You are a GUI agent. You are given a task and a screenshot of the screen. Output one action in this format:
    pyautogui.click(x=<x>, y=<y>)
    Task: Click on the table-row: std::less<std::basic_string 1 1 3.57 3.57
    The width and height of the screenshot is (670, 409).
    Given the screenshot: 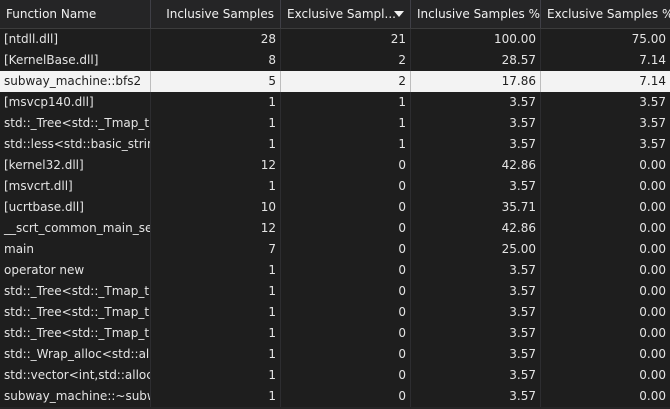 What is the action you would take?
    pyautogui.click(x=335, y=144)
    